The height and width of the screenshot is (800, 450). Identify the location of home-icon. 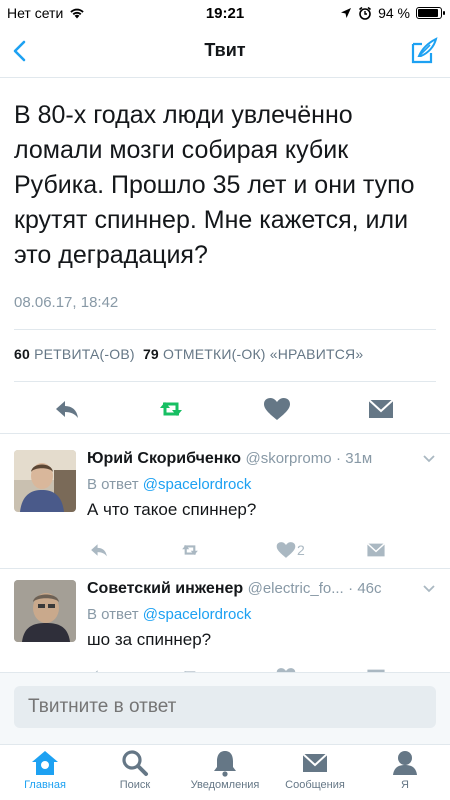
(45, 763).